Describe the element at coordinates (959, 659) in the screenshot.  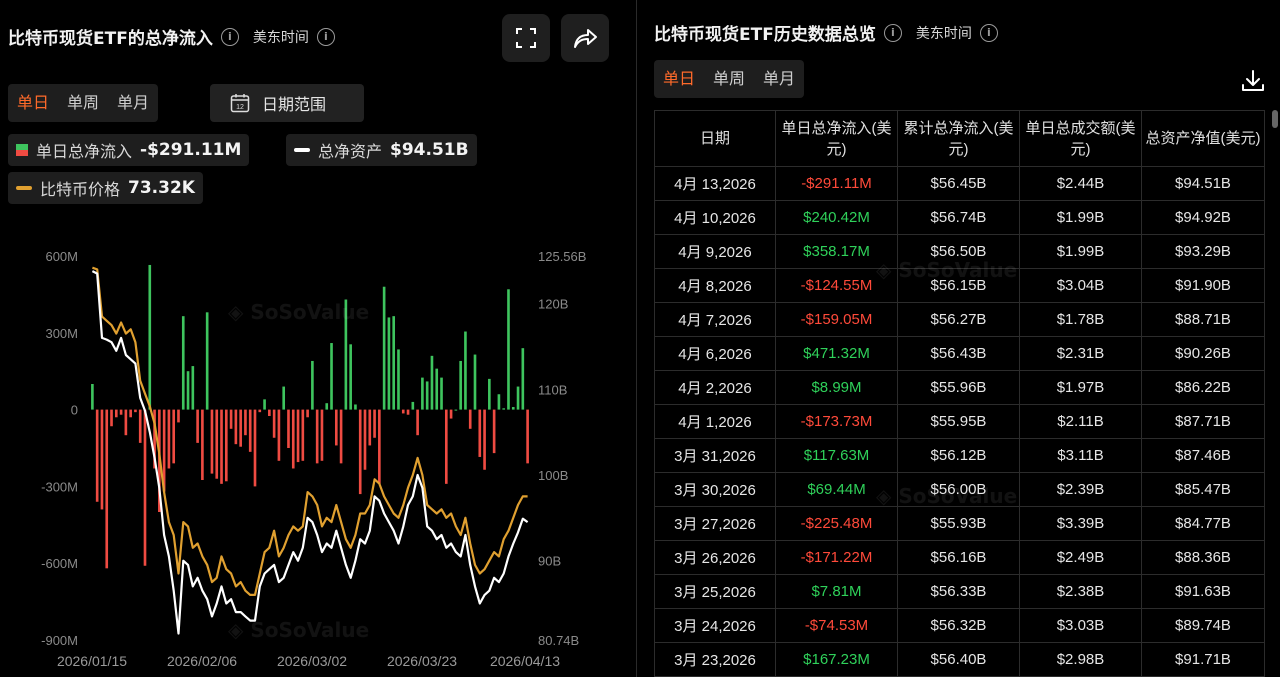
I see `table-row: 3月 23,2026 $167.23M $56.40B $2.98B $91.71B` at that location.